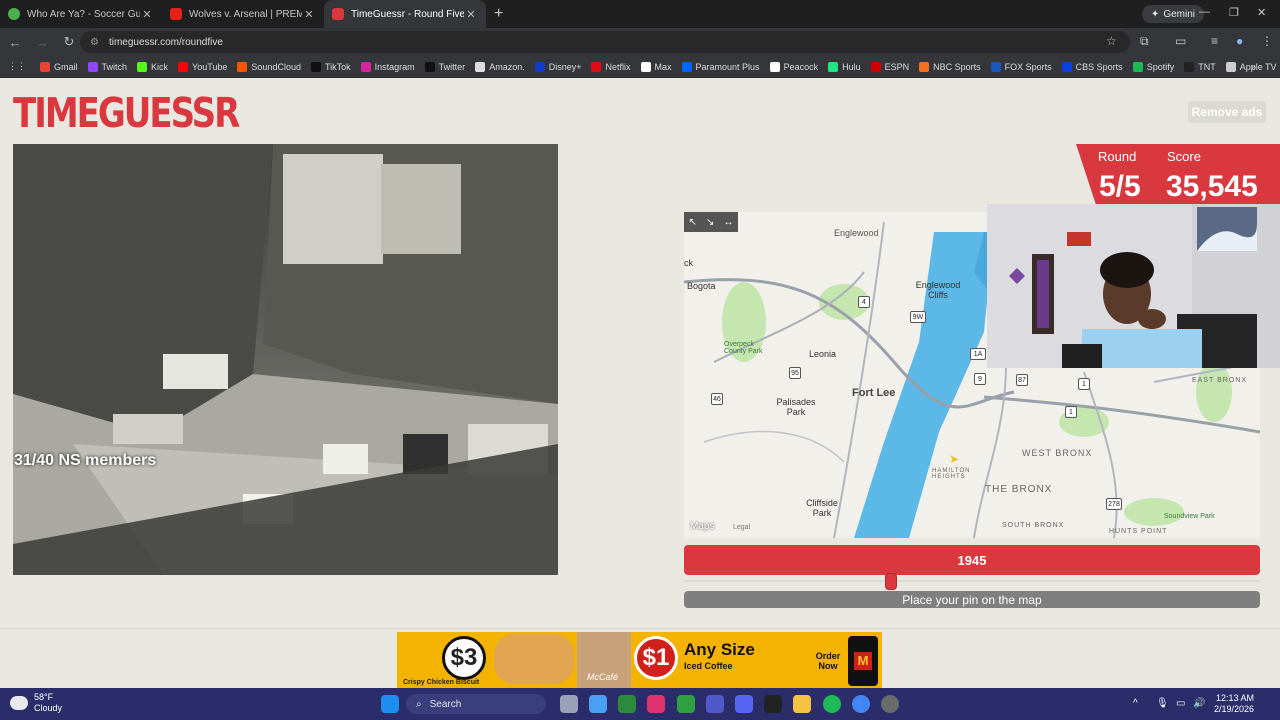 Image resolution: width=1280 pixels, height=720 pixels. Describe the element at coordinates (1135, 703) in the screenshot. I see `chevron-up-icon: ^` at that location.